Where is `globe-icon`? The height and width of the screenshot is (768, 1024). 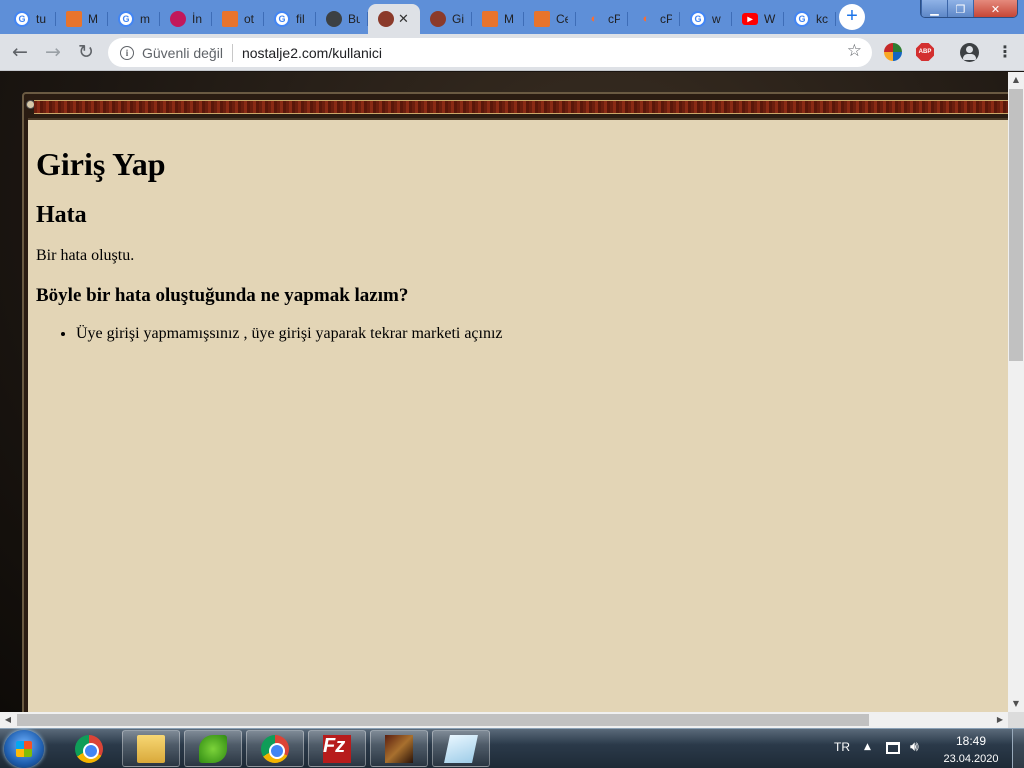
globe-icon is located at coordinates (334, 19).